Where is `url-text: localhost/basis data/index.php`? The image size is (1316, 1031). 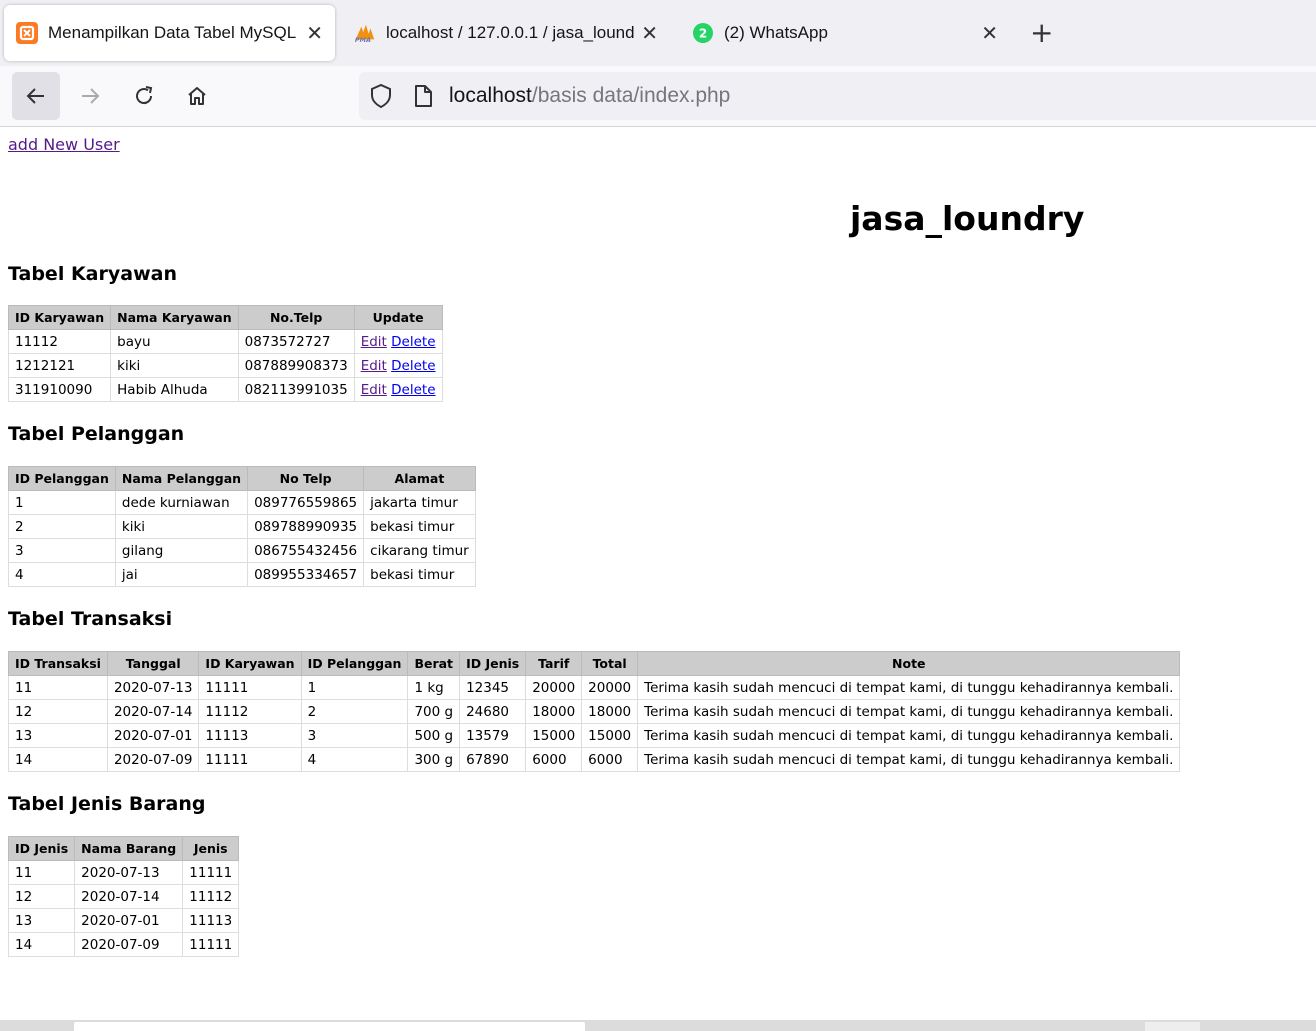 url-text: localhost/basis data/index.php is located at coordinates (589, 96).